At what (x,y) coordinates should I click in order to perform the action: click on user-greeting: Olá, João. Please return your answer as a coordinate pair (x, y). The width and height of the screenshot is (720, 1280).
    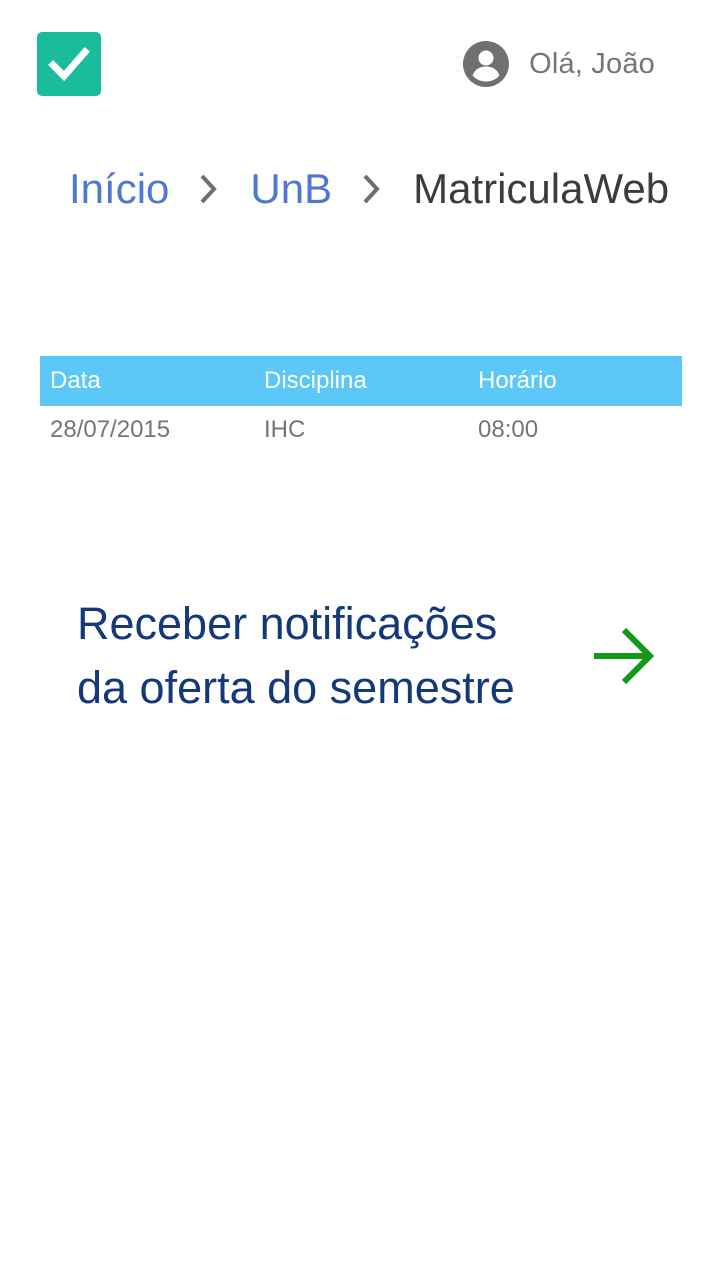
    Looking at the image, I should click on (592, 63).